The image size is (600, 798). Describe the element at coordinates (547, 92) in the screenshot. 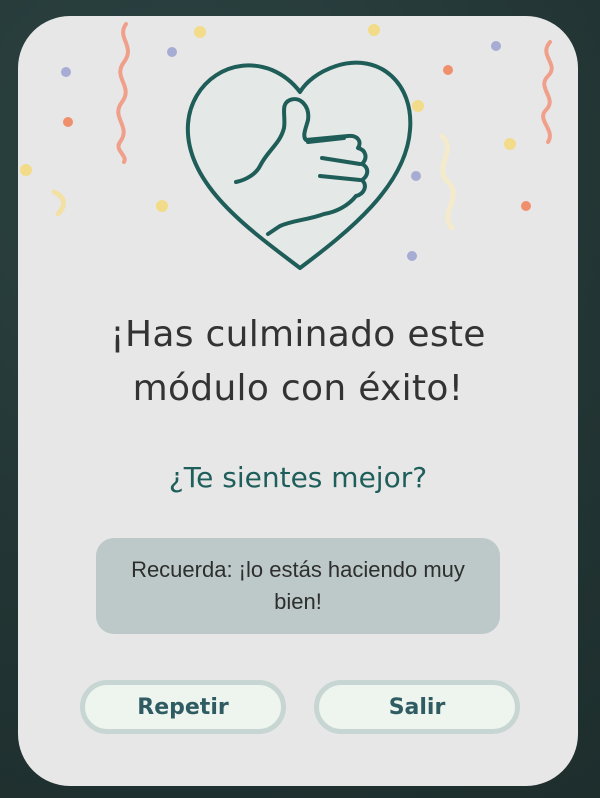

I see `streamer-right` at that location.